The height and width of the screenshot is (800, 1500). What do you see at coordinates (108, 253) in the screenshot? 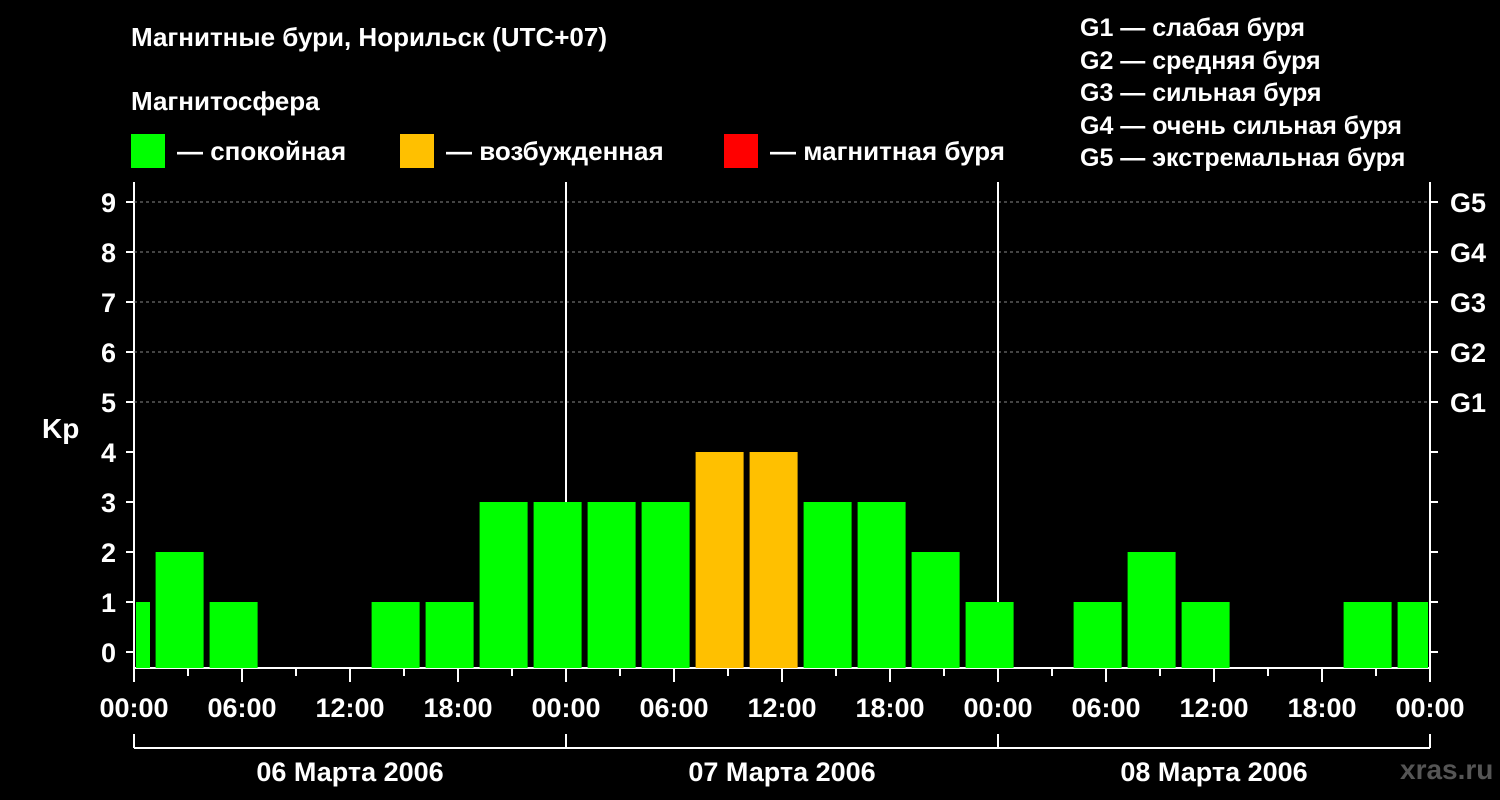
I see `y-tick-label: 8` at bounding box center [108, 253].